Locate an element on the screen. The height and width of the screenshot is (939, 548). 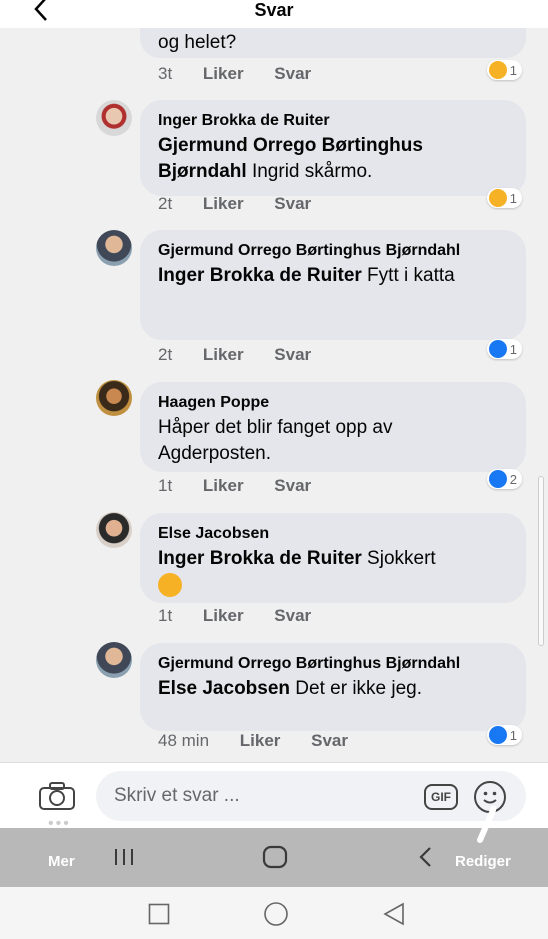
scrollbar is located at coordinates (541, 561).